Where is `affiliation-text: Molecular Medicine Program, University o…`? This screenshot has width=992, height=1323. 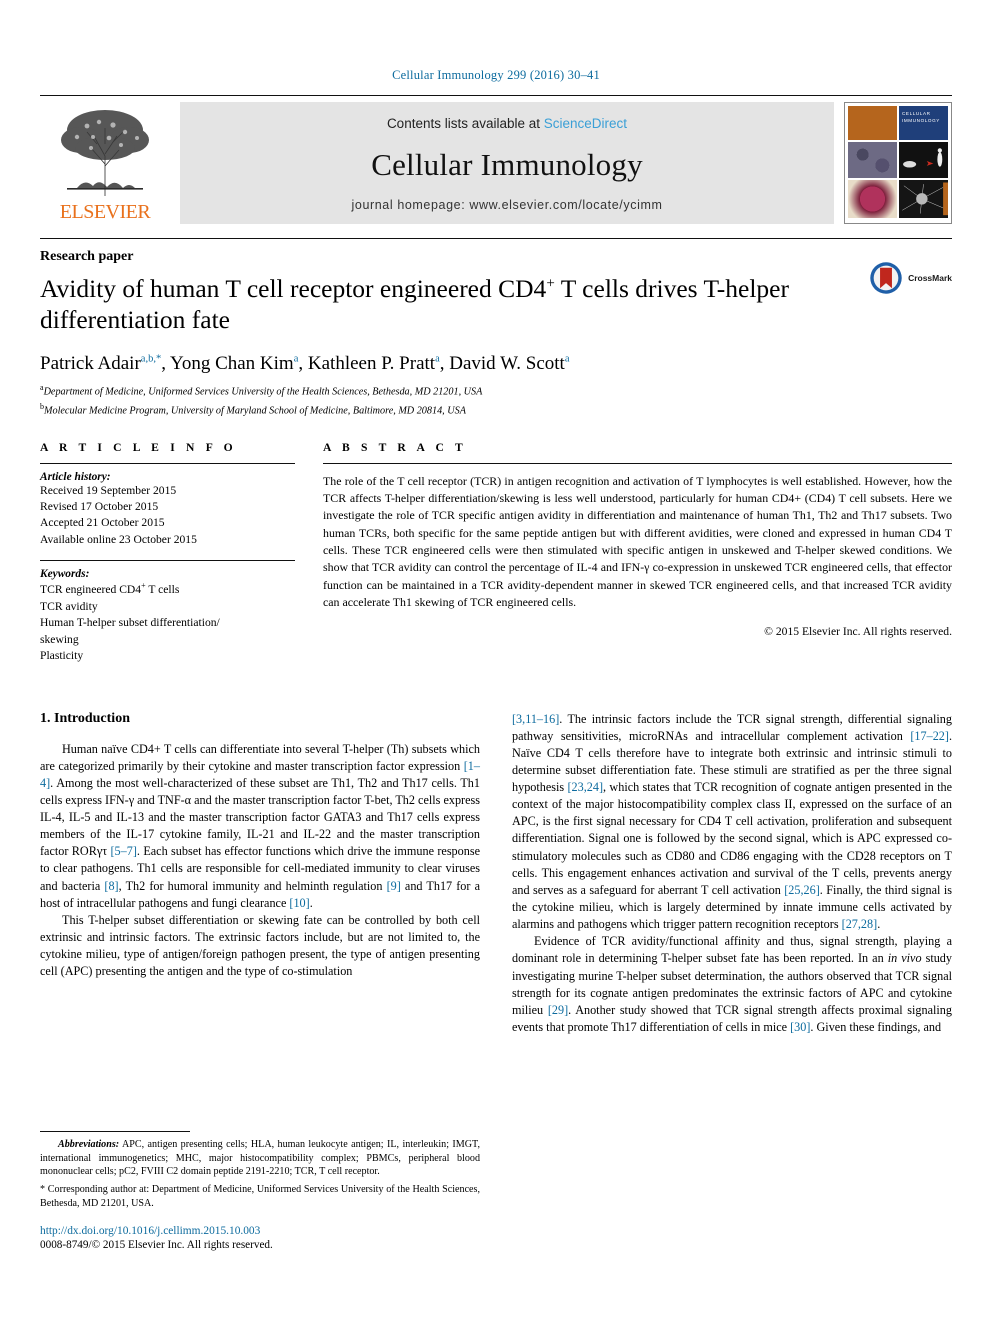 affiliation-text: Molecular Medicine Program, University o… is located at coordinates (255, 411).